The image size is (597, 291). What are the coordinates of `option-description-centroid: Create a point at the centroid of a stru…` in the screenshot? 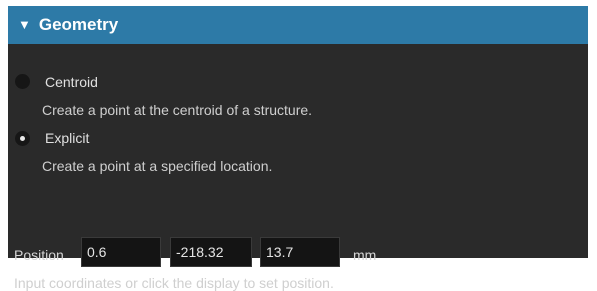 It's located at (177, 110).